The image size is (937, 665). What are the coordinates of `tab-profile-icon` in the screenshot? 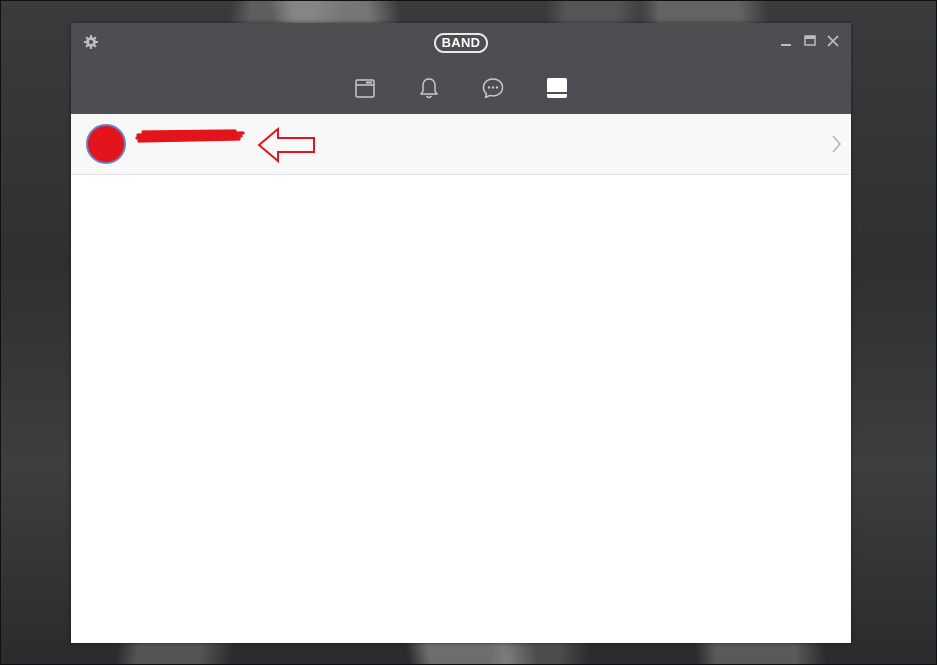 It's located at (557, 88).